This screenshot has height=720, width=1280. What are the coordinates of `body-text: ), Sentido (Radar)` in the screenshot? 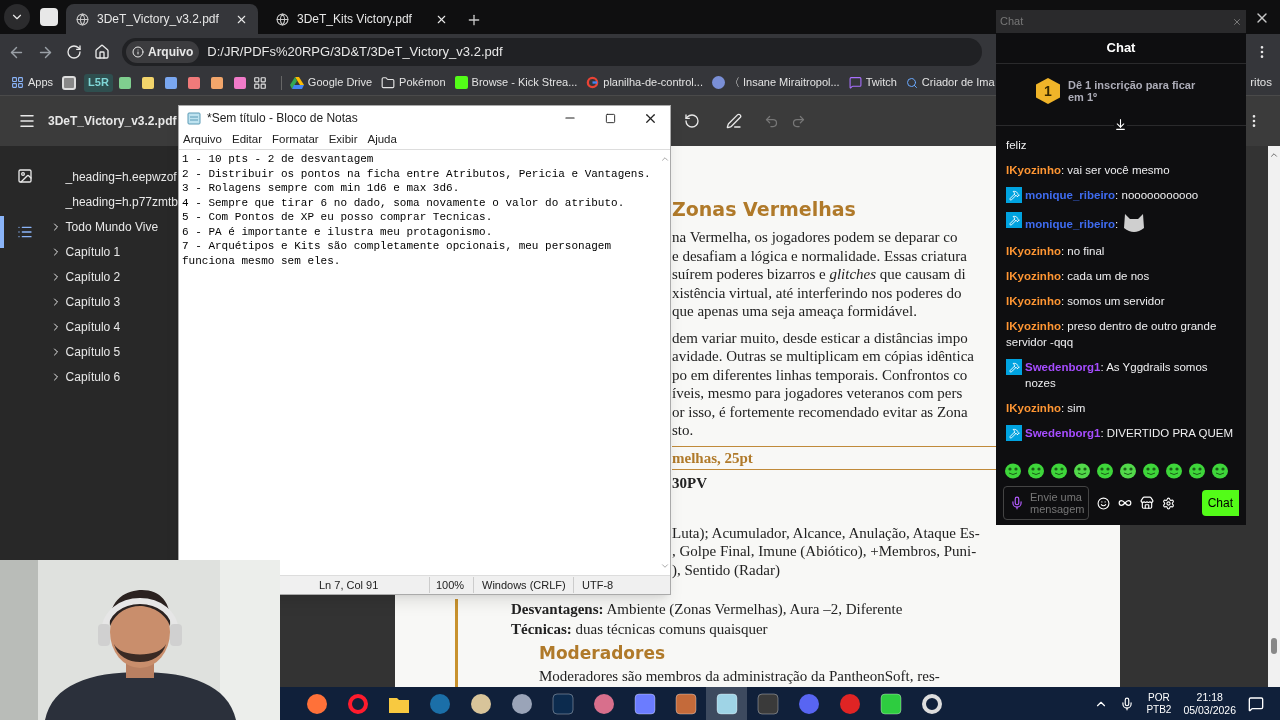 It's located at (726, 569).